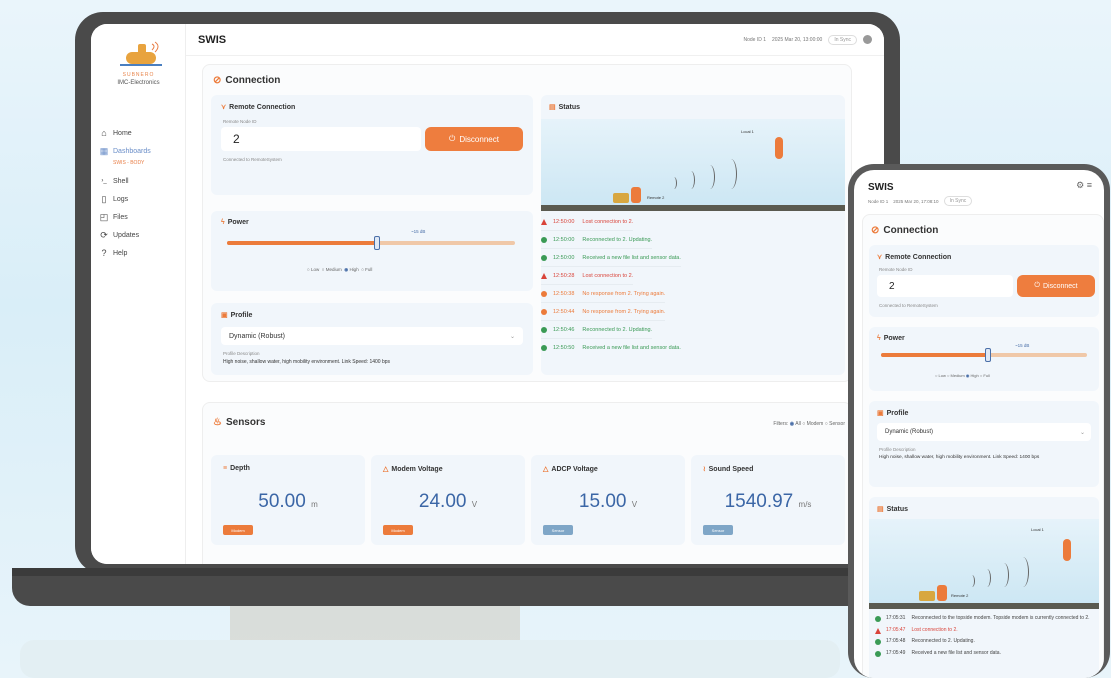 The image size is (1111, 678). I want to click on phone-profile-heading: ▣ Profile, so click(893, 413).